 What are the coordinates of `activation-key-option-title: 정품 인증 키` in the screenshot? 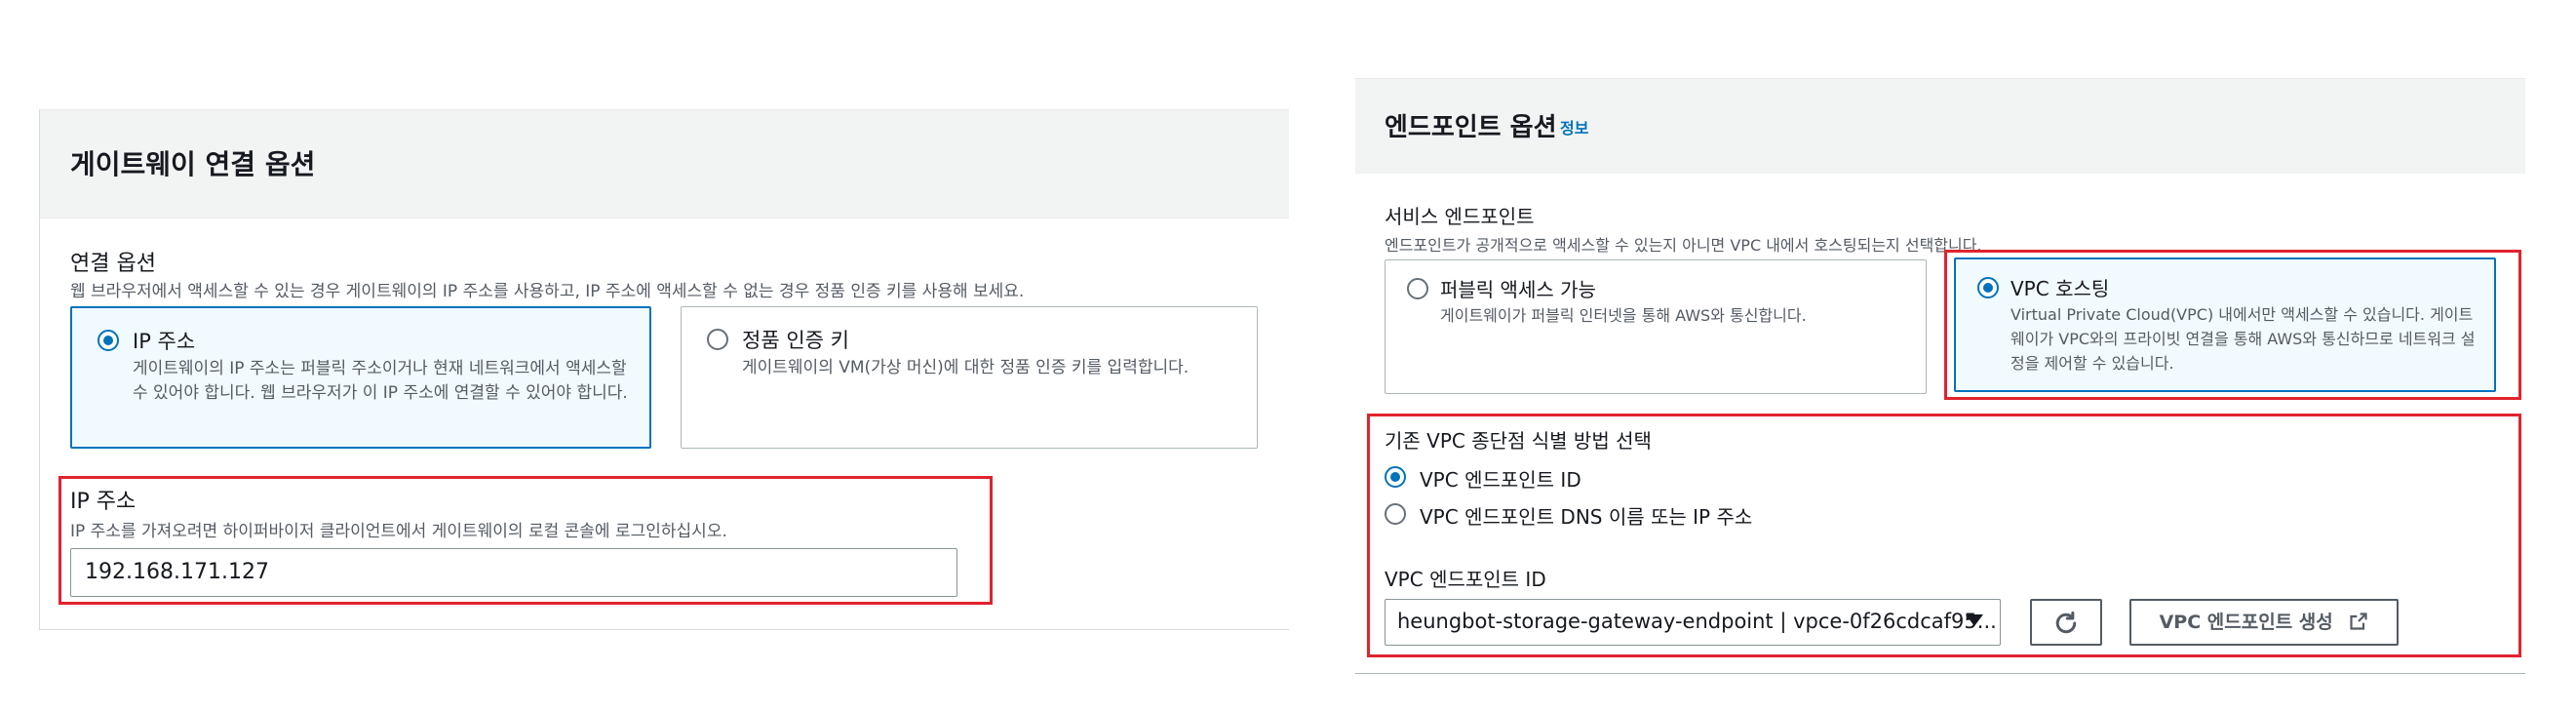 It's located at (795, 340).